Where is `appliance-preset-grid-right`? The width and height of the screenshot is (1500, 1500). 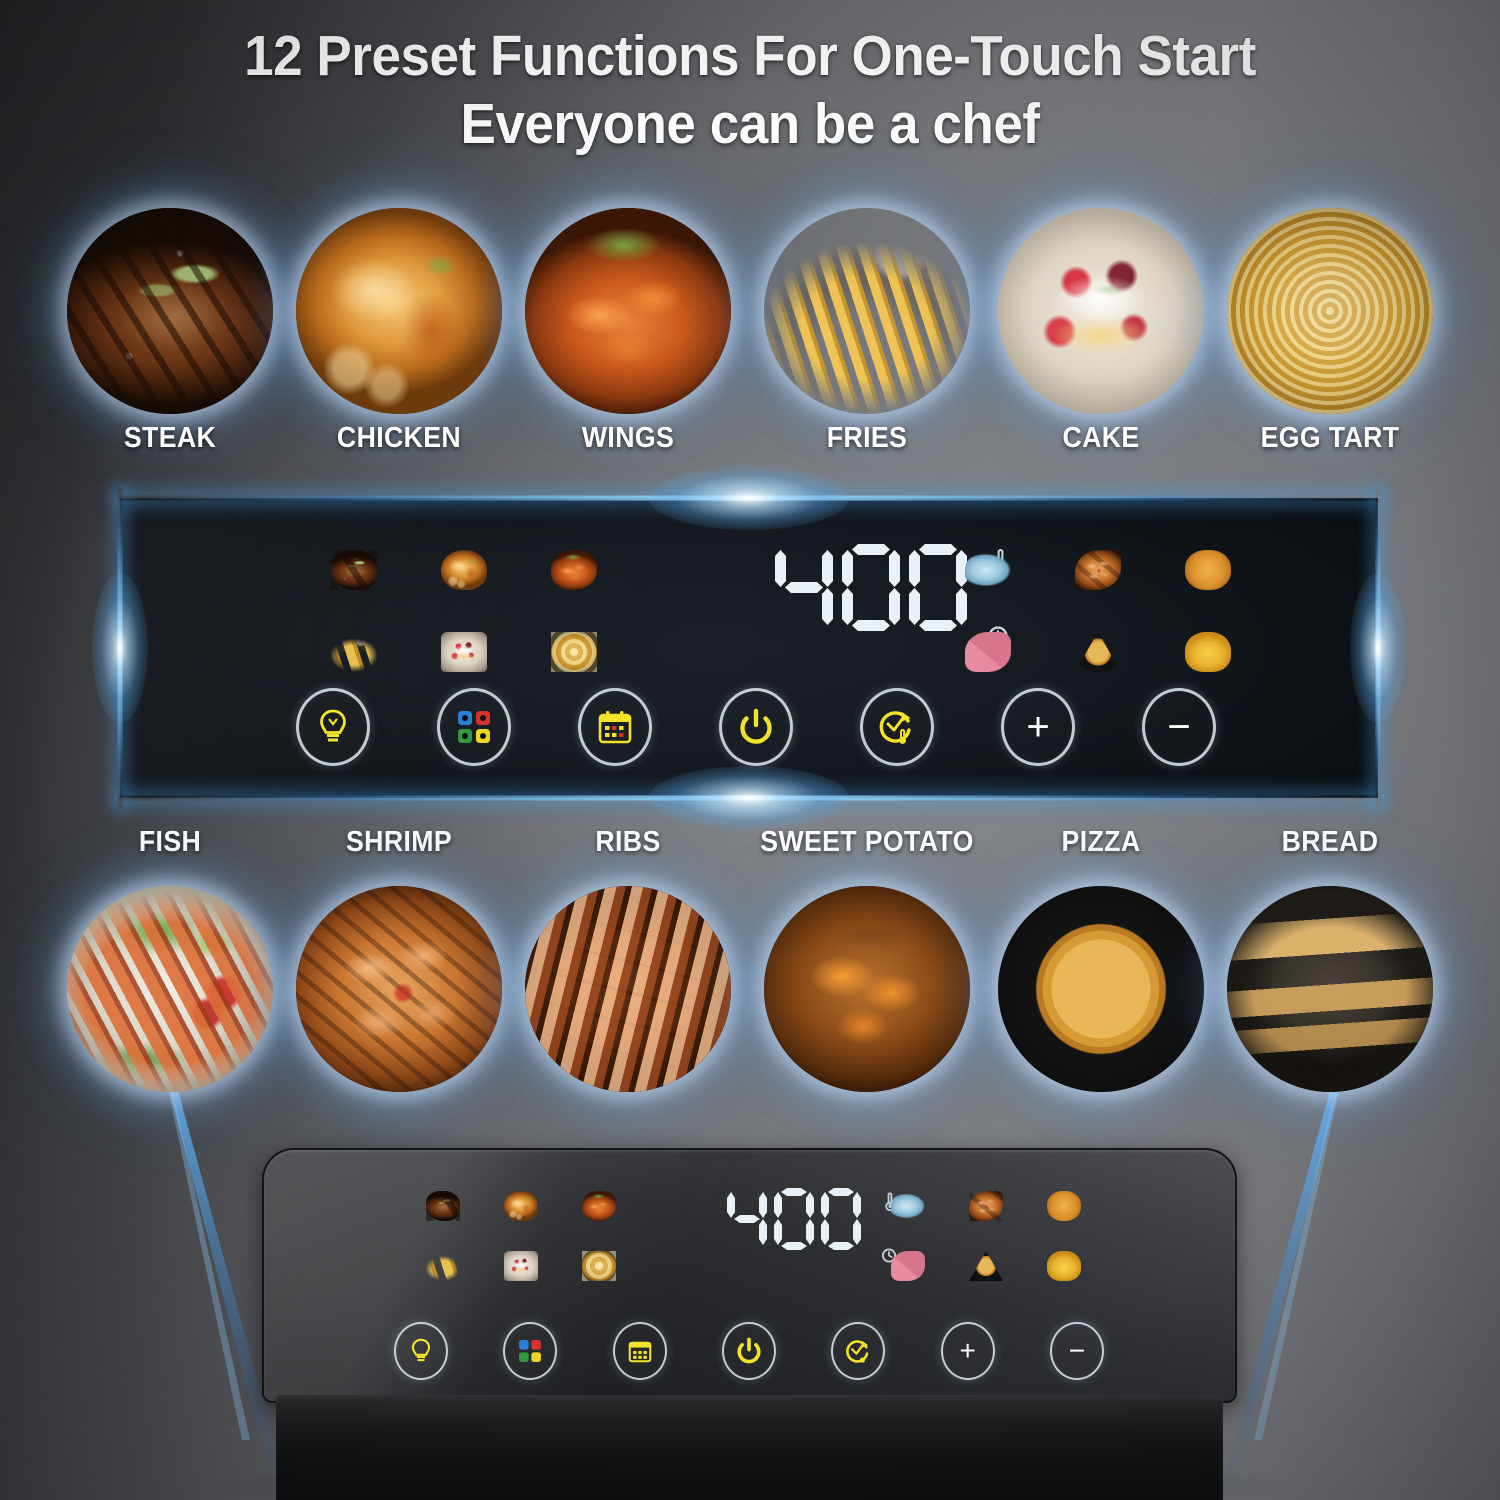 appliance-preset-grid-right is located at coordinates (986, 1236).